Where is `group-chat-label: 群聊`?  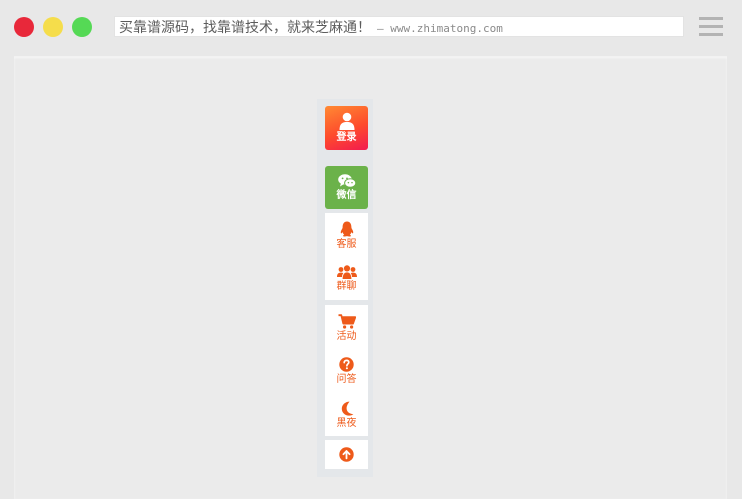 group-chat-label: 群聊 is located at coordinates (346, 286).